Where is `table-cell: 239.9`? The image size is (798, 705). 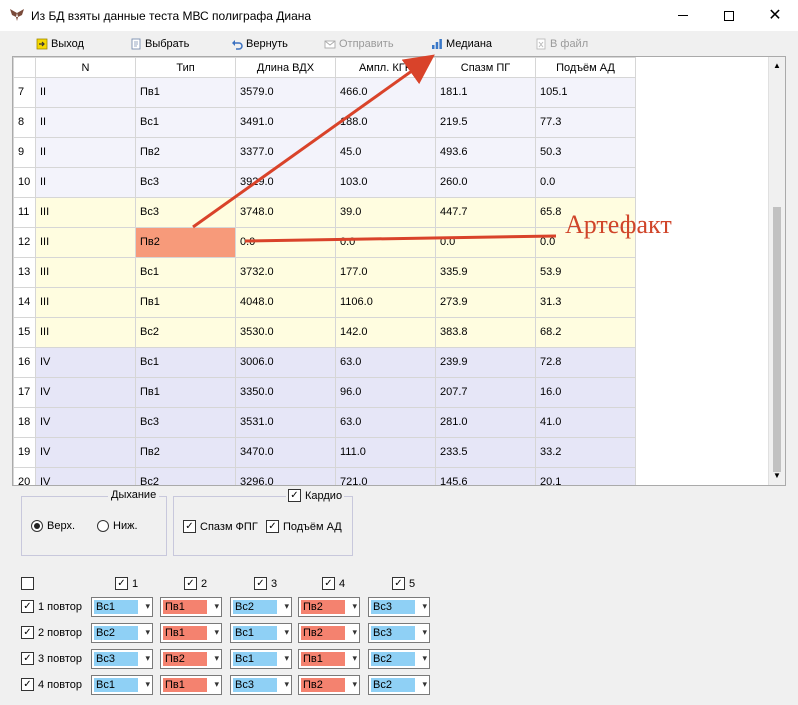 table-cell: 239.9 is located at coordinates (485, 362).